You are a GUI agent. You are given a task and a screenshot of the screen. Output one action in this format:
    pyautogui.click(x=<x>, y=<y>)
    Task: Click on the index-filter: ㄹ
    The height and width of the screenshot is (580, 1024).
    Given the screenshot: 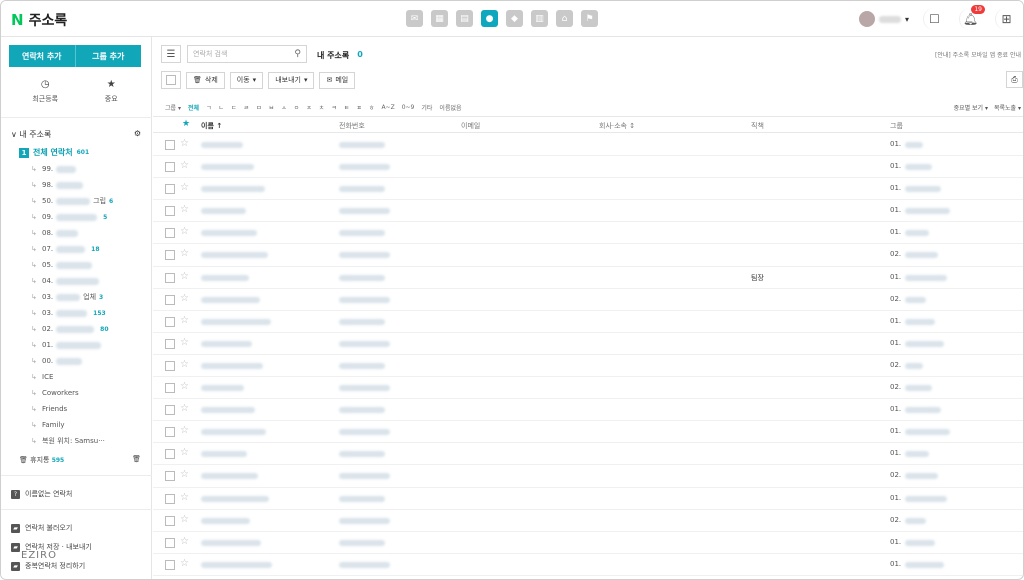 What is the action you would take?
    pyautogui.click(x=247, y=107)
    